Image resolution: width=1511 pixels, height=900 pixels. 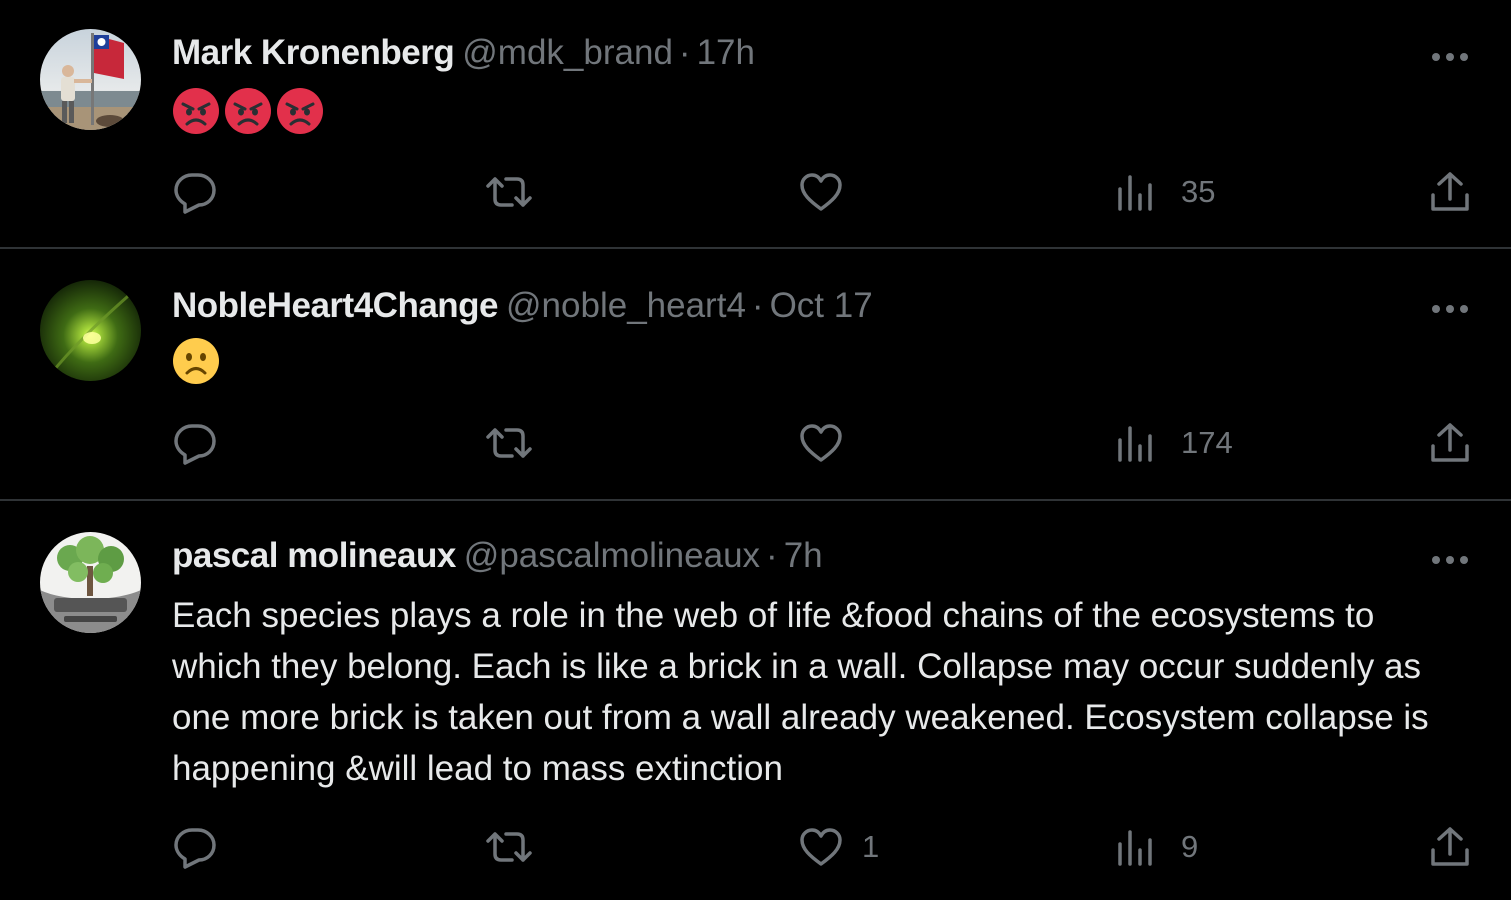 What do you see at coordinates (755, 443) in the screenshot?
I see `tweet-actions: 174` at bounding box center [755, 443].